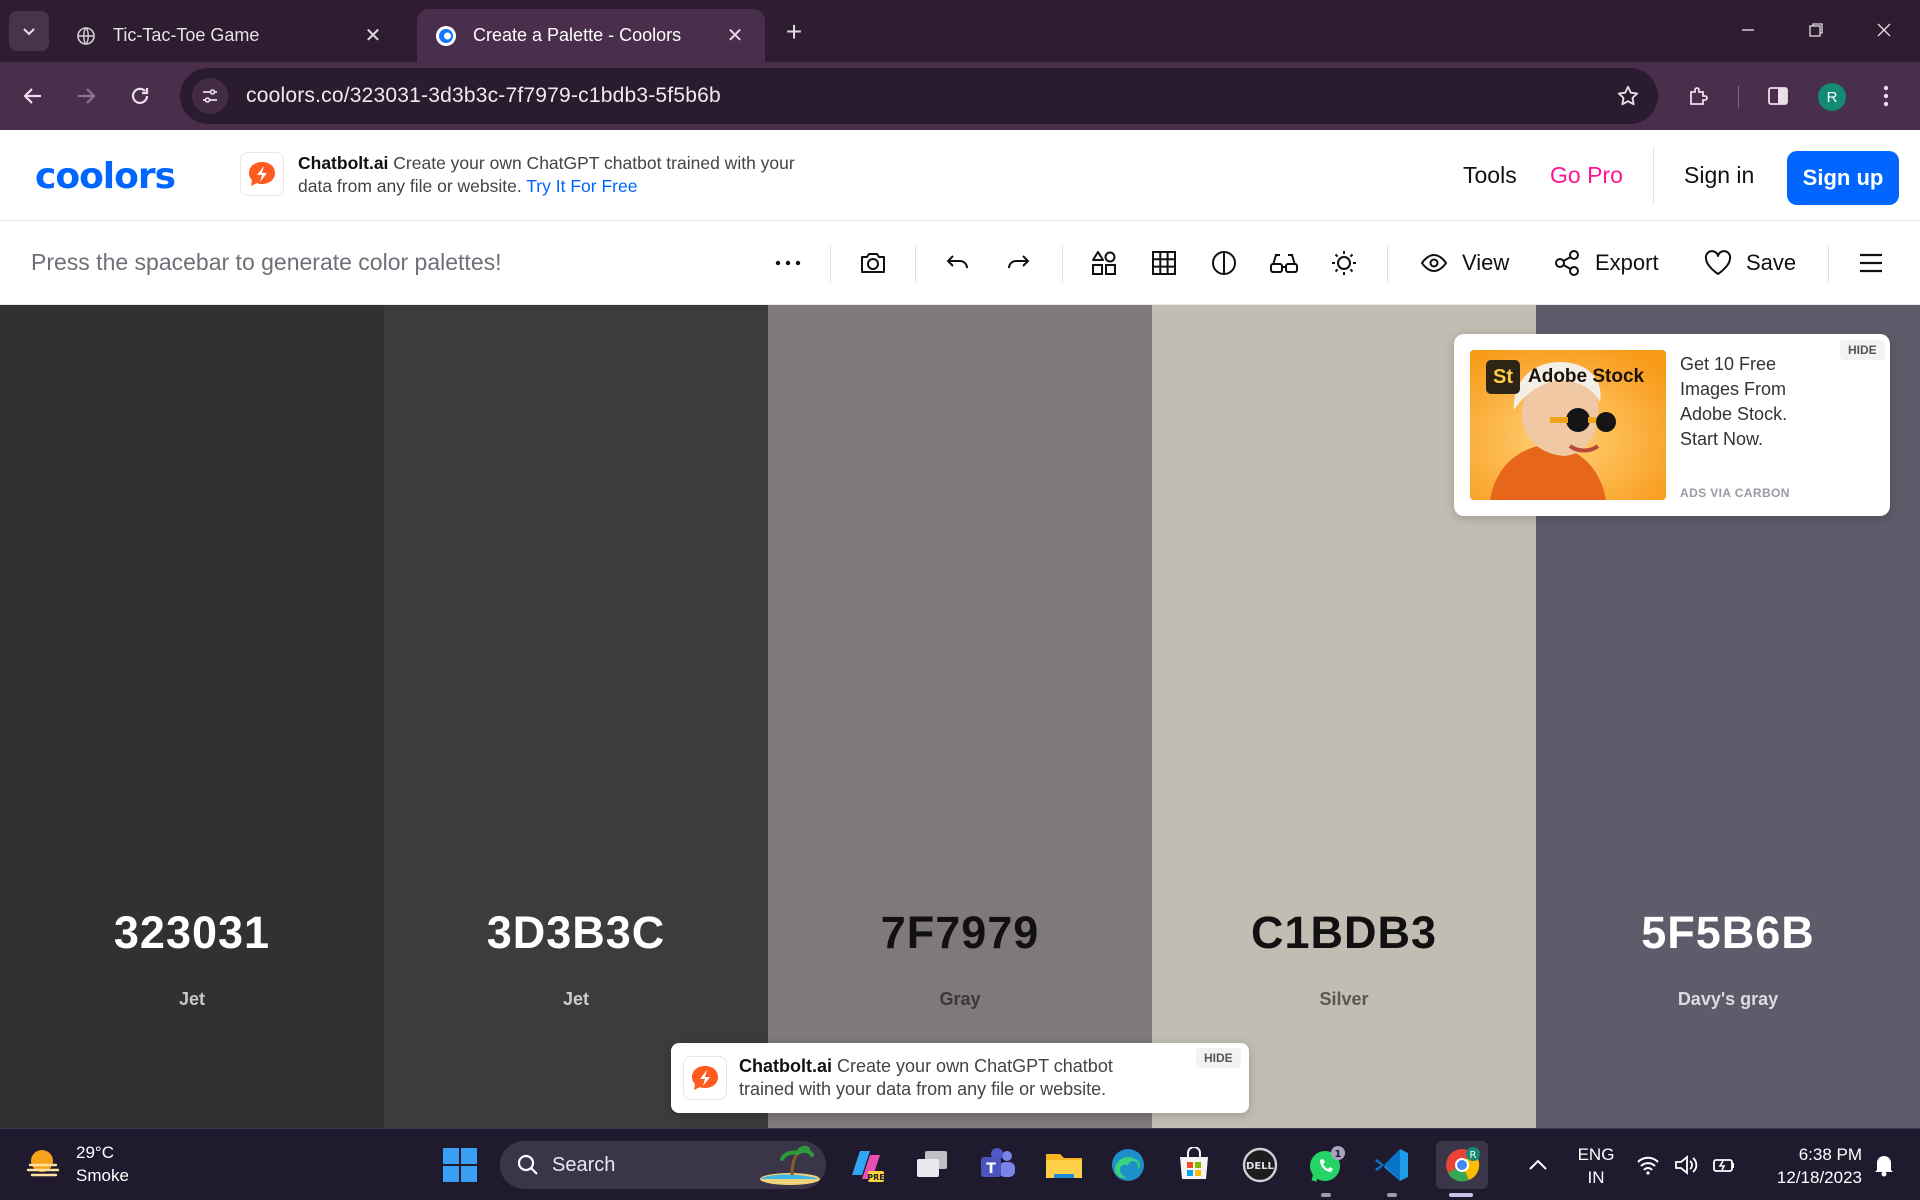 Image resolution: width=1920 pixels, height=1200 pixels. I want to click on hamburger-menu-icon, so click(1871, 263).